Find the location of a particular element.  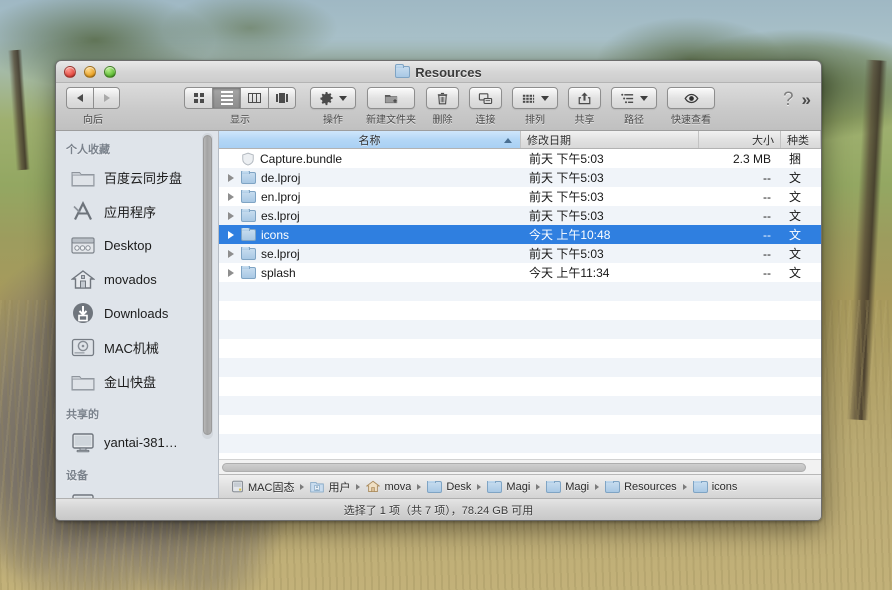

path-button is located at coordinates (634, 98).